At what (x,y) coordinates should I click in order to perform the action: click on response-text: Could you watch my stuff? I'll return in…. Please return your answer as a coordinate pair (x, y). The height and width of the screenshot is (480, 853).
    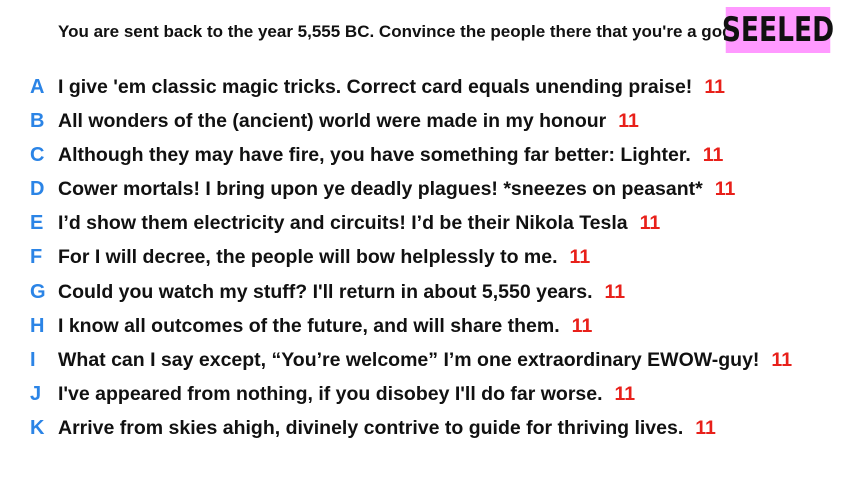
    Looking at the image, I should click on (341, 292).